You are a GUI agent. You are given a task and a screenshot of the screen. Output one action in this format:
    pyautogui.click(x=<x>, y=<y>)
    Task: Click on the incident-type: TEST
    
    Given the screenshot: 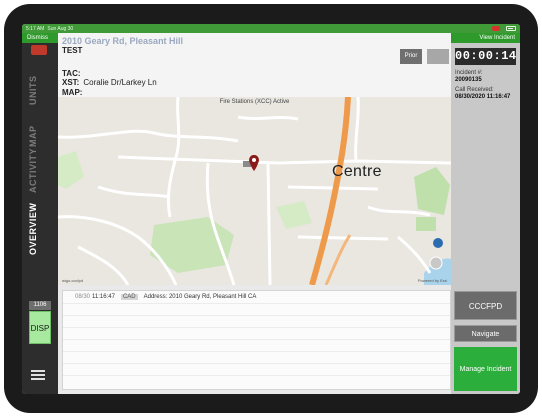 What is the action you would take?
    pyautogui.click(x=72, y=50)
    